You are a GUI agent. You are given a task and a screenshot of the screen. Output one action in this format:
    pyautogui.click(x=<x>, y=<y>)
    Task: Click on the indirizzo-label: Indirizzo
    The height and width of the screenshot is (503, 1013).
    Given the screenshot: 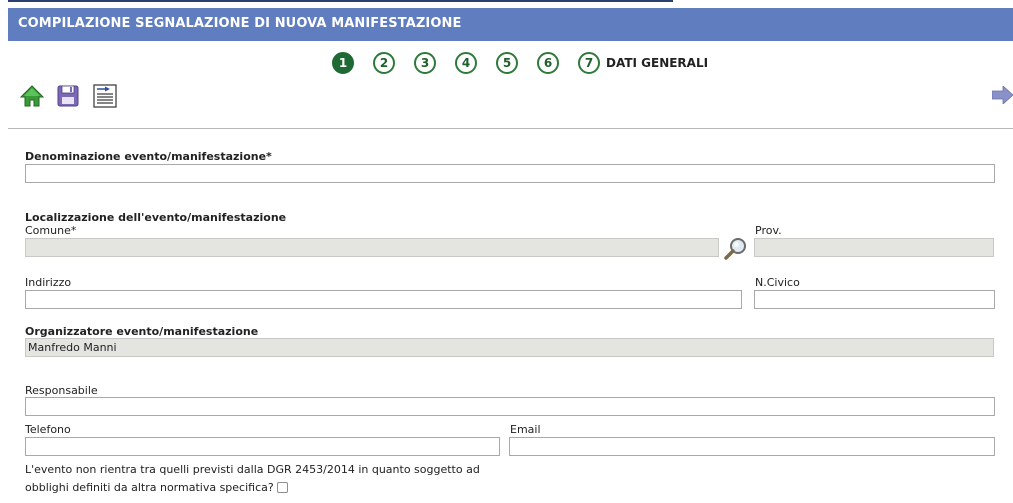 What is the action you would take?
    pyautogui.click(x=48, y=282)
    